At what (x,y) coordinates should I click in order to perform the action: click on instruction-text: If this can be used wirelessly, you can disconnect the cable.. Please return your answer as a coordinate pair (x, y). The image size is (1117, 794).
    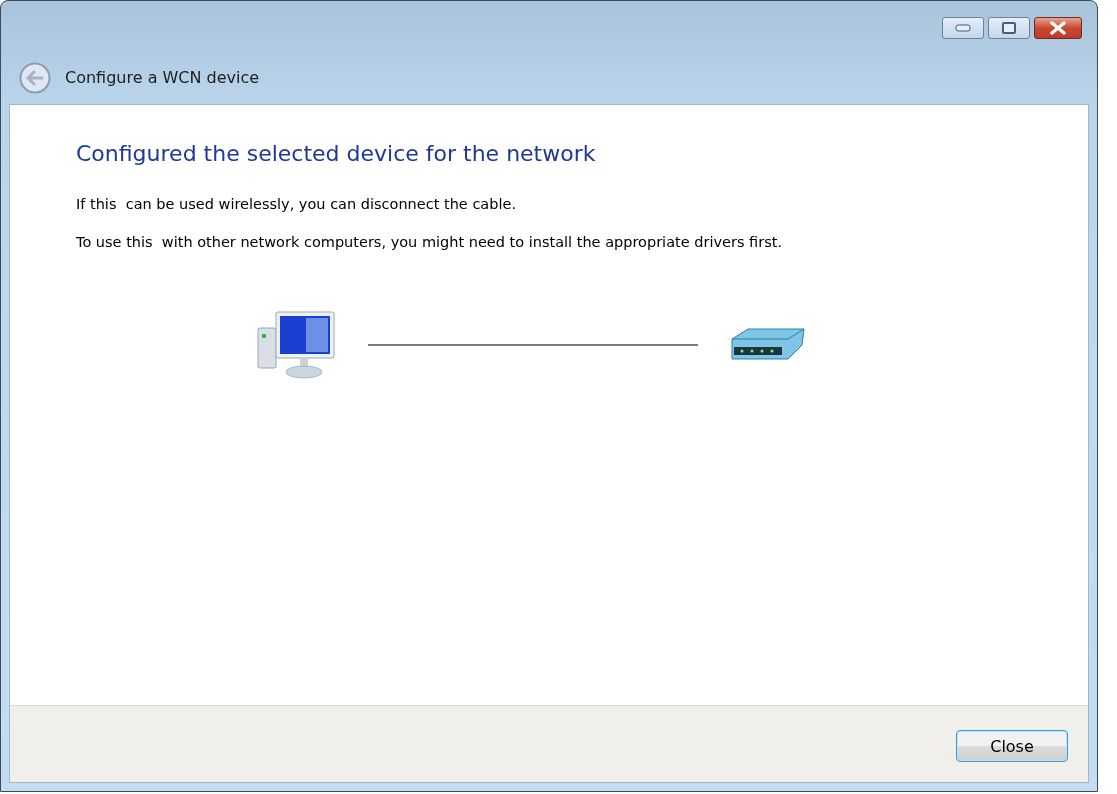
    Looking at the image, I should click on (296, 204).